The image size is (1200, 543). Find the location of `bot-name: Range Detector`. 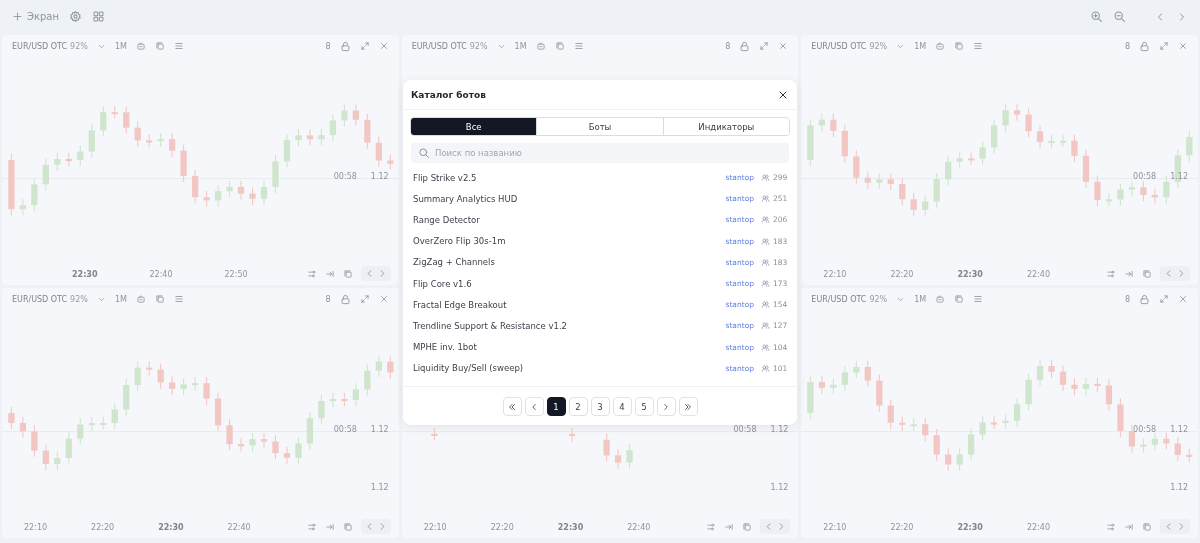

bot-name: Range Detector is located at coordinates (569, 219).